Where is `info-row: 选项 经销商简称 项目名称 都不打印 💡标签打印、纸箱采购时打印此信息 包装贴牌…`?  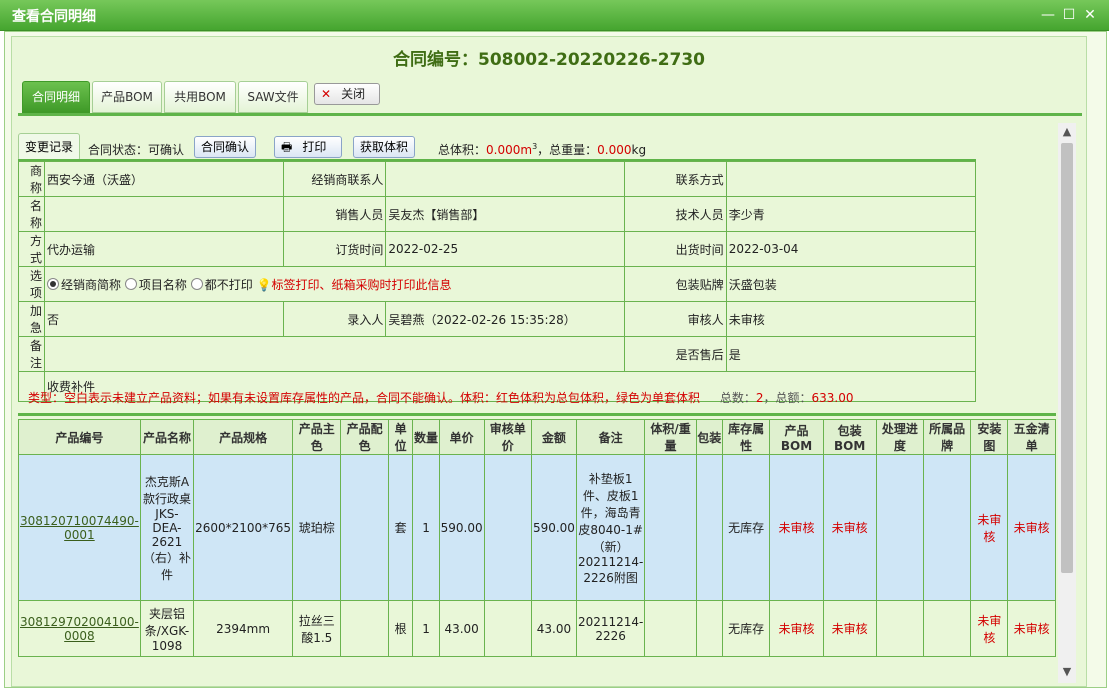
info-row: 选项 经销商简称 项目名称 都不打印 💡标签打印、纸箱采购时打印此信息 包装贴牌… is located at coordinates (497, 284).